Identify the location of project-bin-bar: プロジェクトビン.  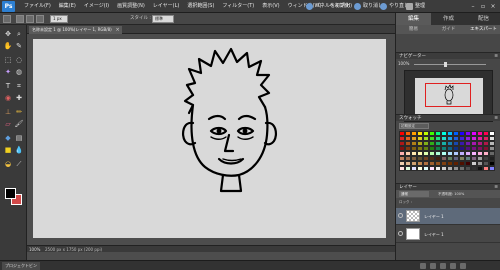
(250, 265).